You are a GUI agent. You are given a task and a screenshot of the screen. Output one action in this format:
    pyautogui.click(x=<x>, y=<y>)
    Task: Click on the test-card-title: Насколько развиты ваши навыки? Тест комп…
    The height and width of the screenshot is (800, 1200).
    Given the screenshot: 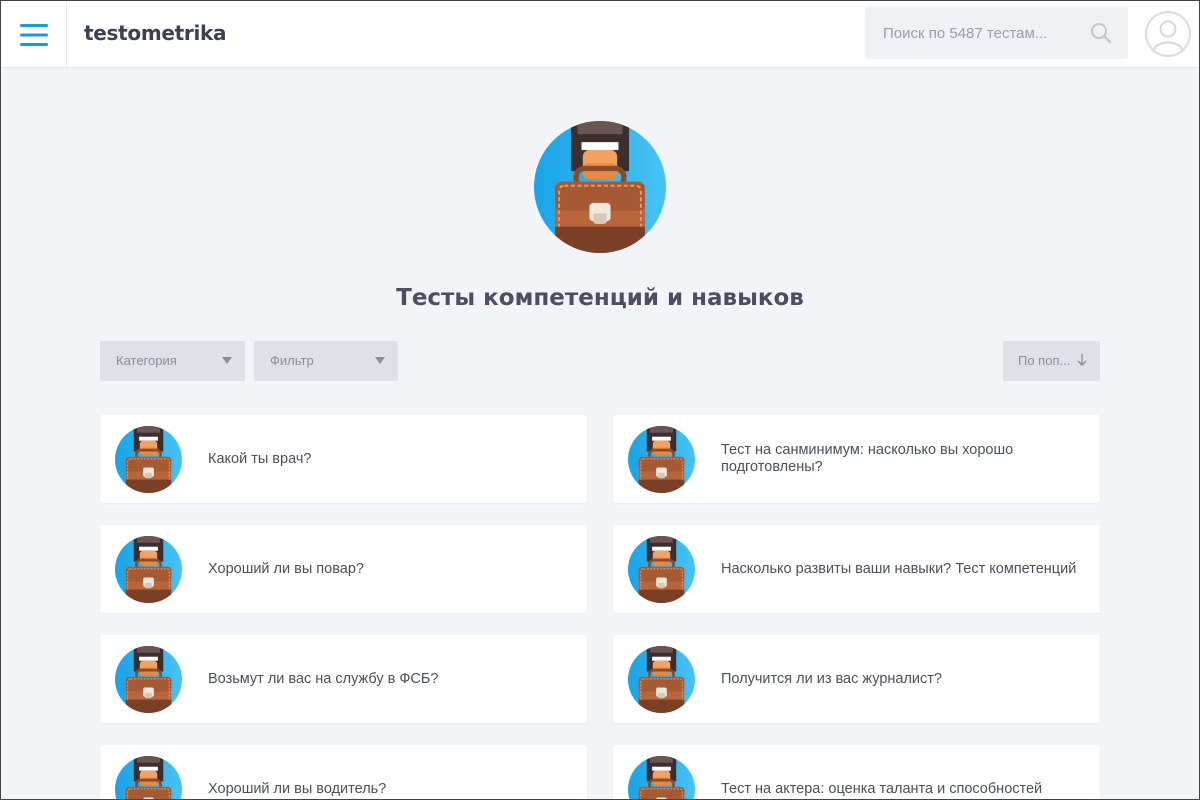 What is the action you would take?
    pyautogui.click(x=899, y=568)
    